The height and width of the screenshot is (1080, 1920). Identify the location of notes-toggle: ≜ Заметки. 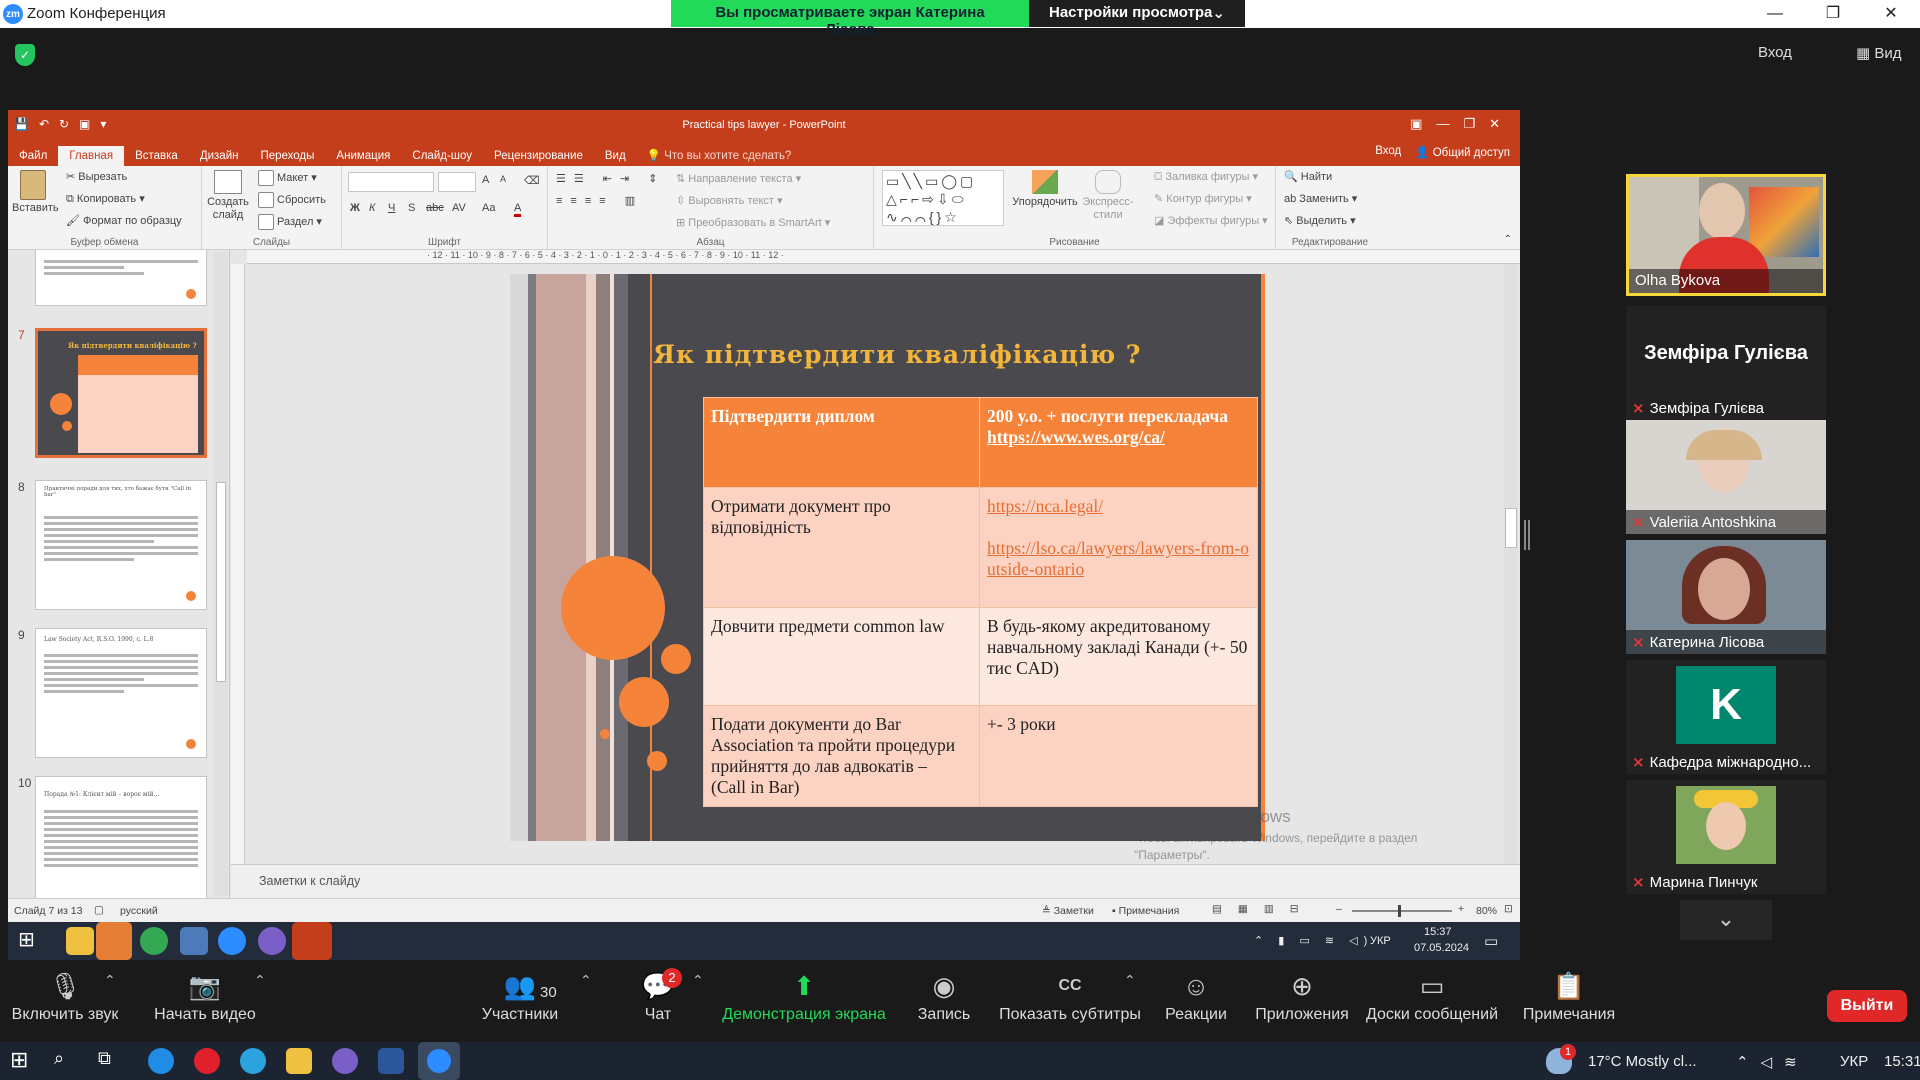
(1068, 911).